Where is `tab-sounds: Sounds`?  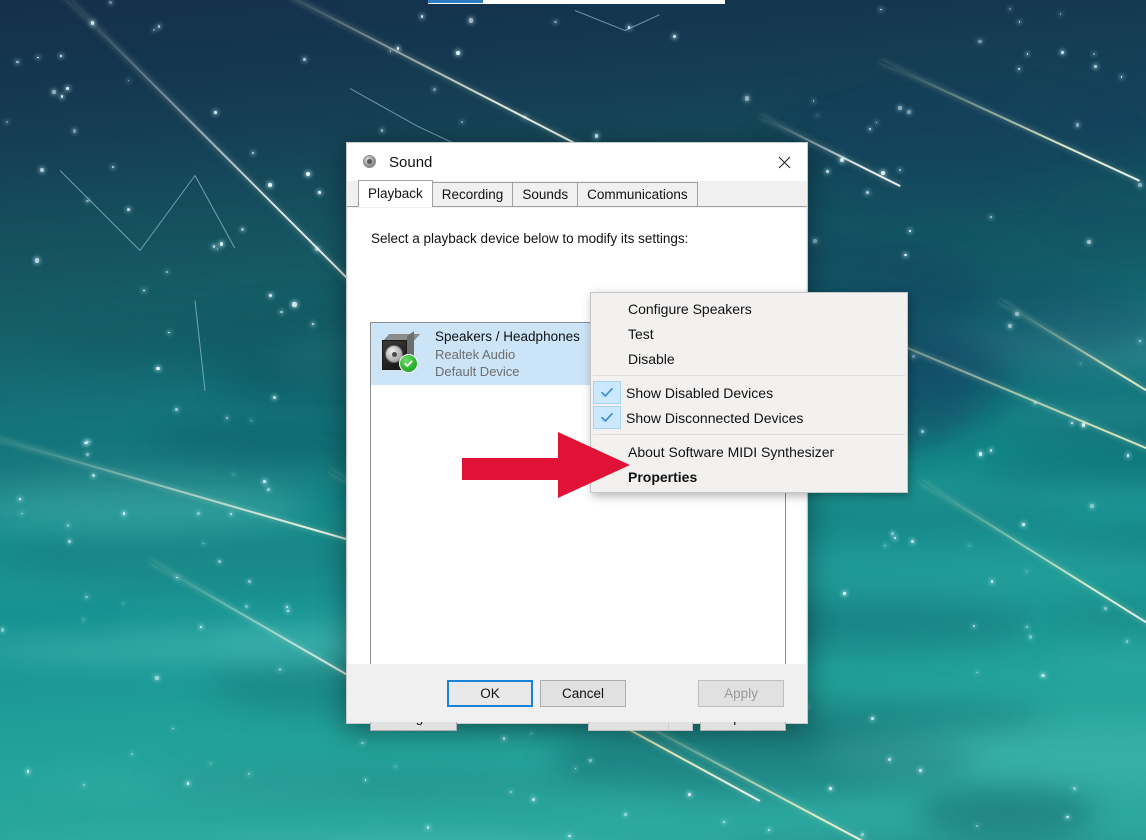 tab-sounds: Sounds is located at coordinates (545, 194).